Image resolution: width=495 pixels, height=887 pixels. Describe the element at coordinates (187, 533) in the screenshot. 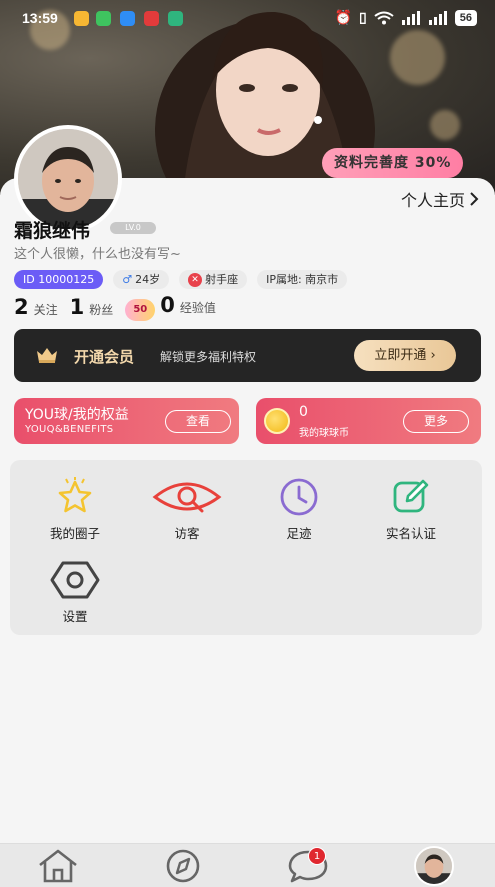

I see `grid-label: 访客` at that location.